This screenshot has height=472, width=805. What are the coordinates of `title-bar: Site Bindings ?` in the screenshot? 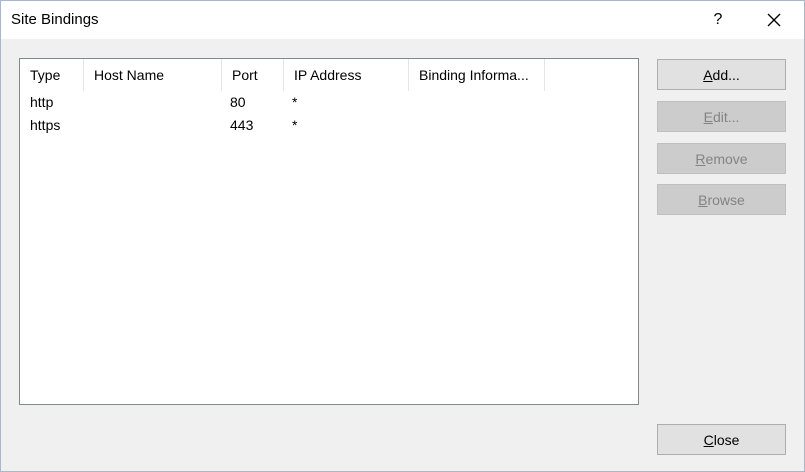 It's located at (402, 20).